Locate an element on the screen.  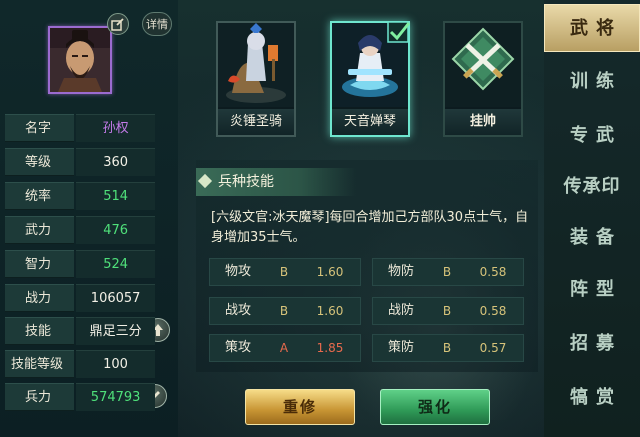
stat-row: 名字 孙权 is located at coordinates (80, 128).